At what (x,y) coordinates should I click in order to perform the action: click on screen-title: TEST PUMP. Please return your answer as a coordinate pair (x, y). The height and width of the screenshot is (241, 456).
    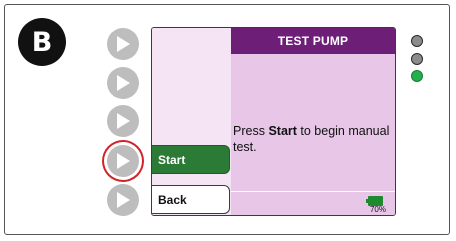
    Looking at the image, I should click on (313, 41).